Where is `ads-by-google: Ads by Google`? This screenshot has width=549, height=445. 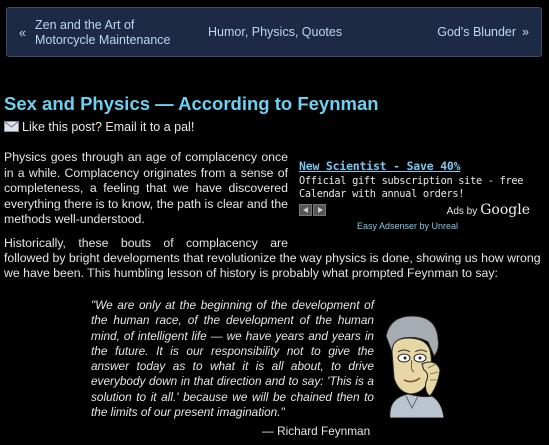 ads-by-google: Ads by Google is located at coordinates (488, 210).